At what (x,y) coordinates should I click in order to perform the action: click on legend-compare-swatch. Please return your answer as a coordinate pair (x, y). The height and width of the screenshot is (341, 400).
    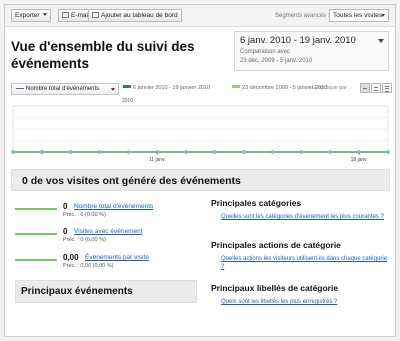
    Looking at the image, I should click on (236, 86).